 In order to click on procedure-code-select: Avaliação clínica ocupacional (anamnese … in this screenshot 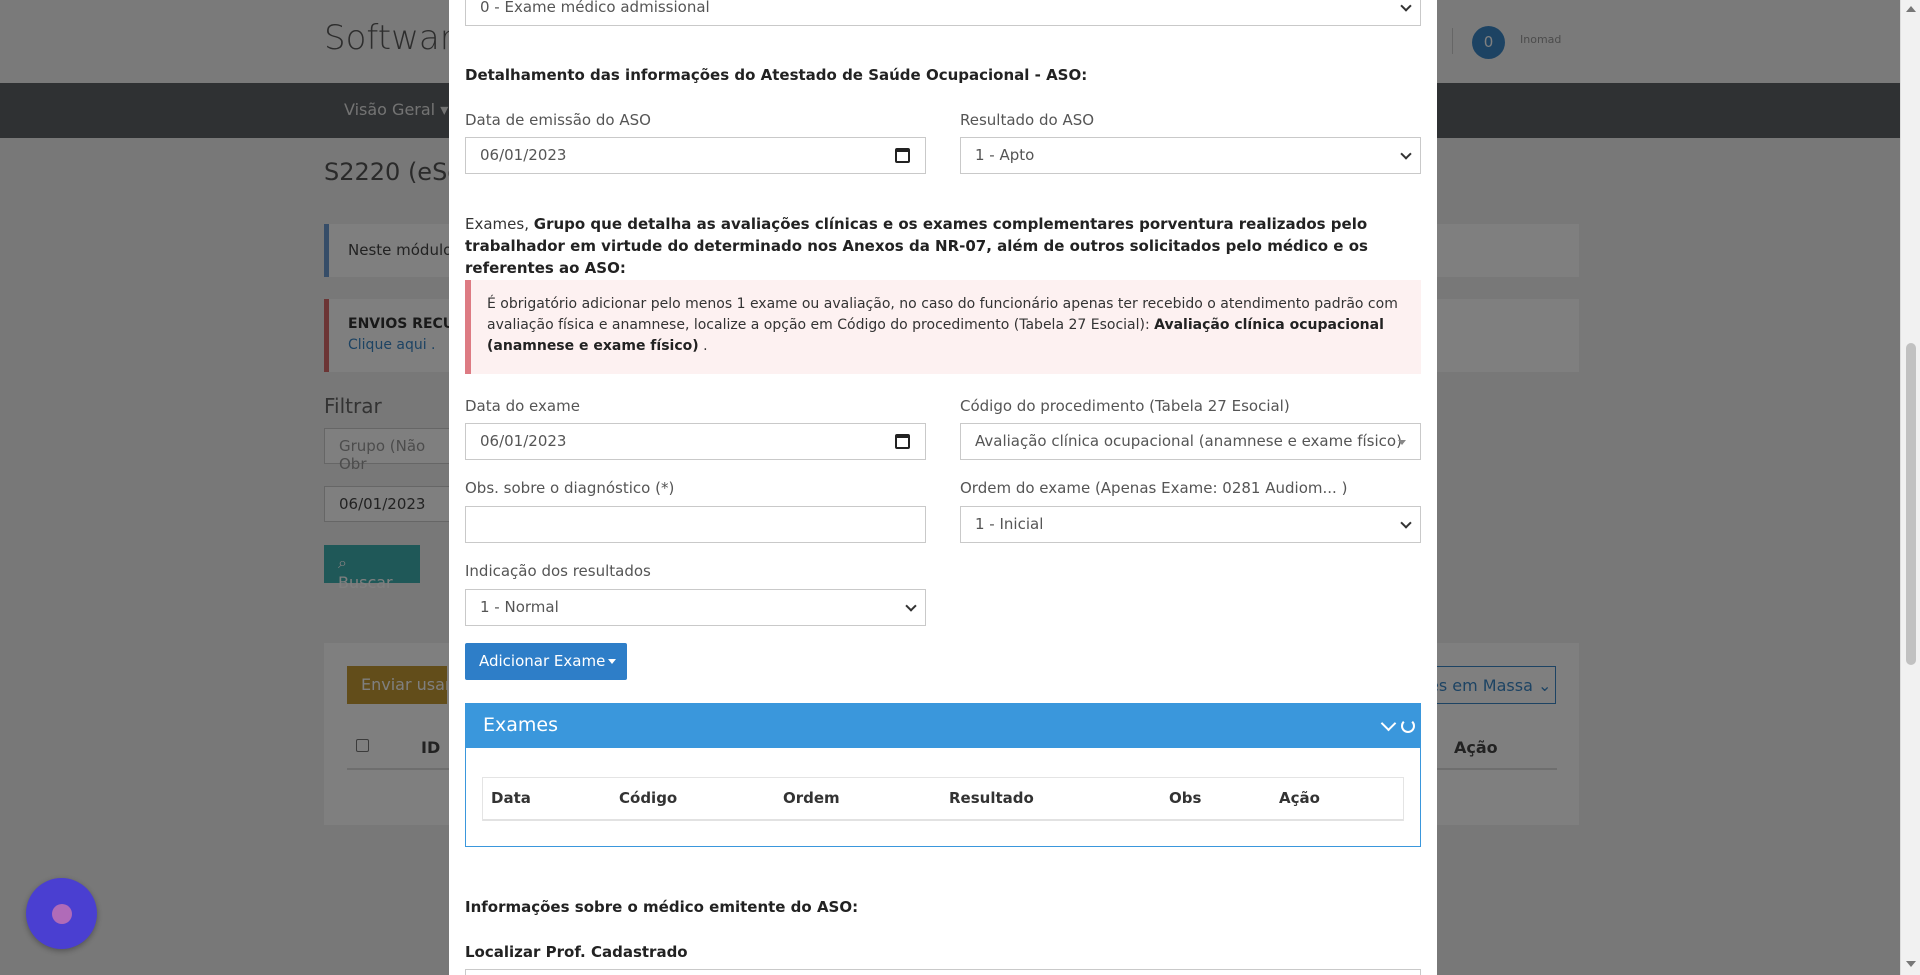, I will do `click(1190, 441)`.